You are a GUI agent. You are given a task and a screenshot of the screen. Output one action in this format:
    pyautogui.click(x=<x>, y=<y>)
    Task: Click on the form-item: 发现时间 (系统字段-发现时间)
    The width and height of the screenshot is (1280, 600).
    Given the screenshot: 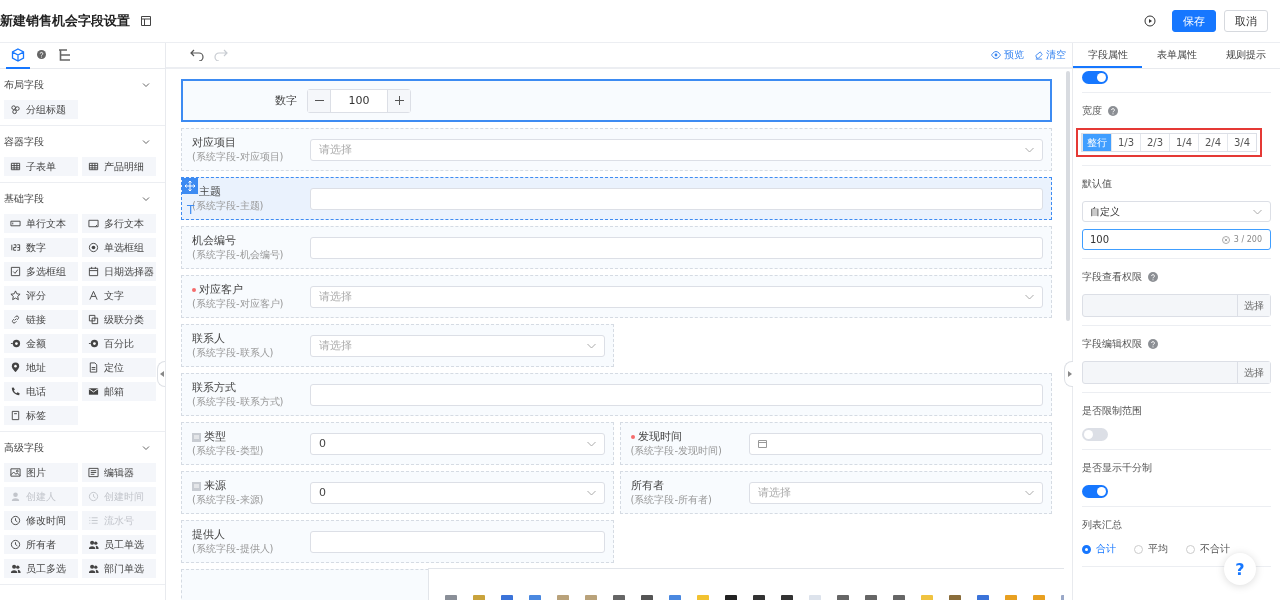 What is the action you would take?
    pyautogui.click(x=835, y=443)
    